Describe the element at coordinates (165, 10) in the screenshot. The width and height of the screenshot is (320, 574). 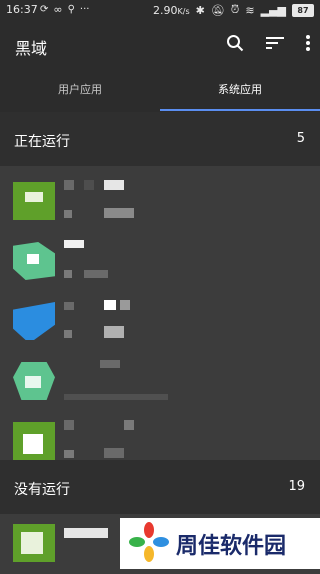
I see `speed-value: 2.90` at that location.